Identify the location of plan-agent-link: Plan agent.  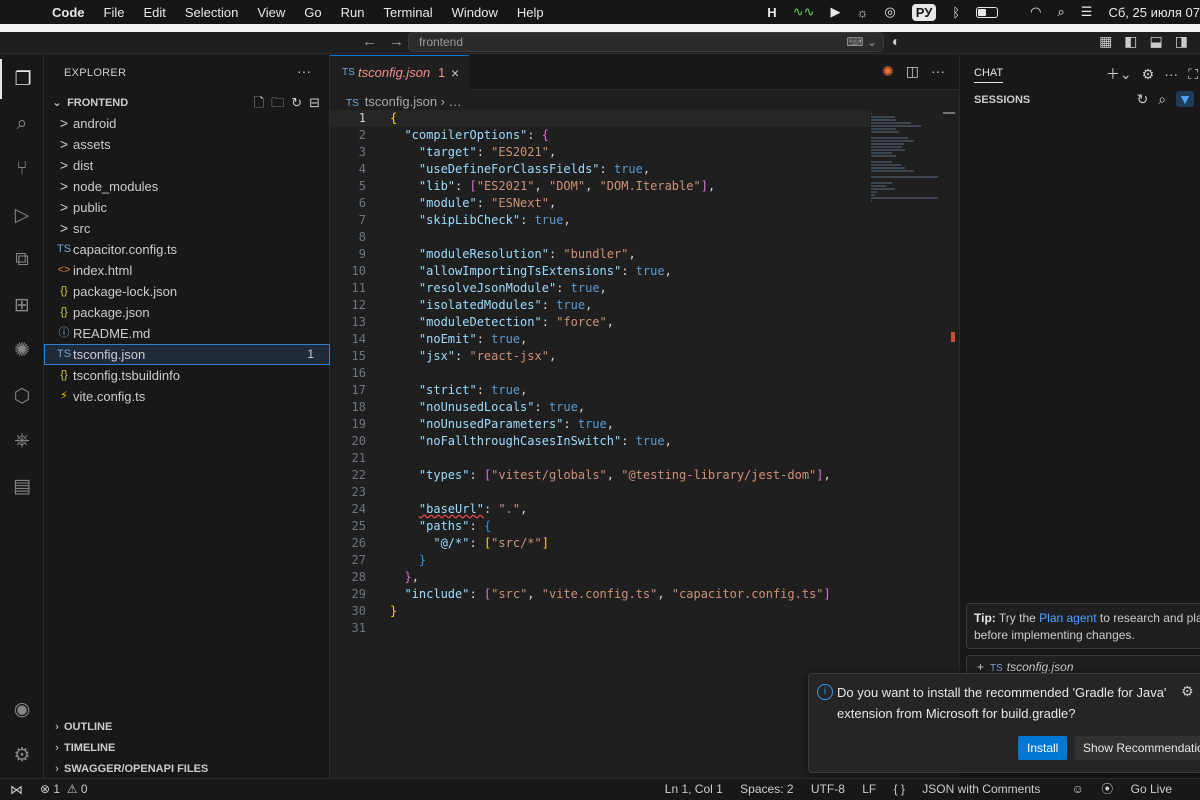
(1067, 618).